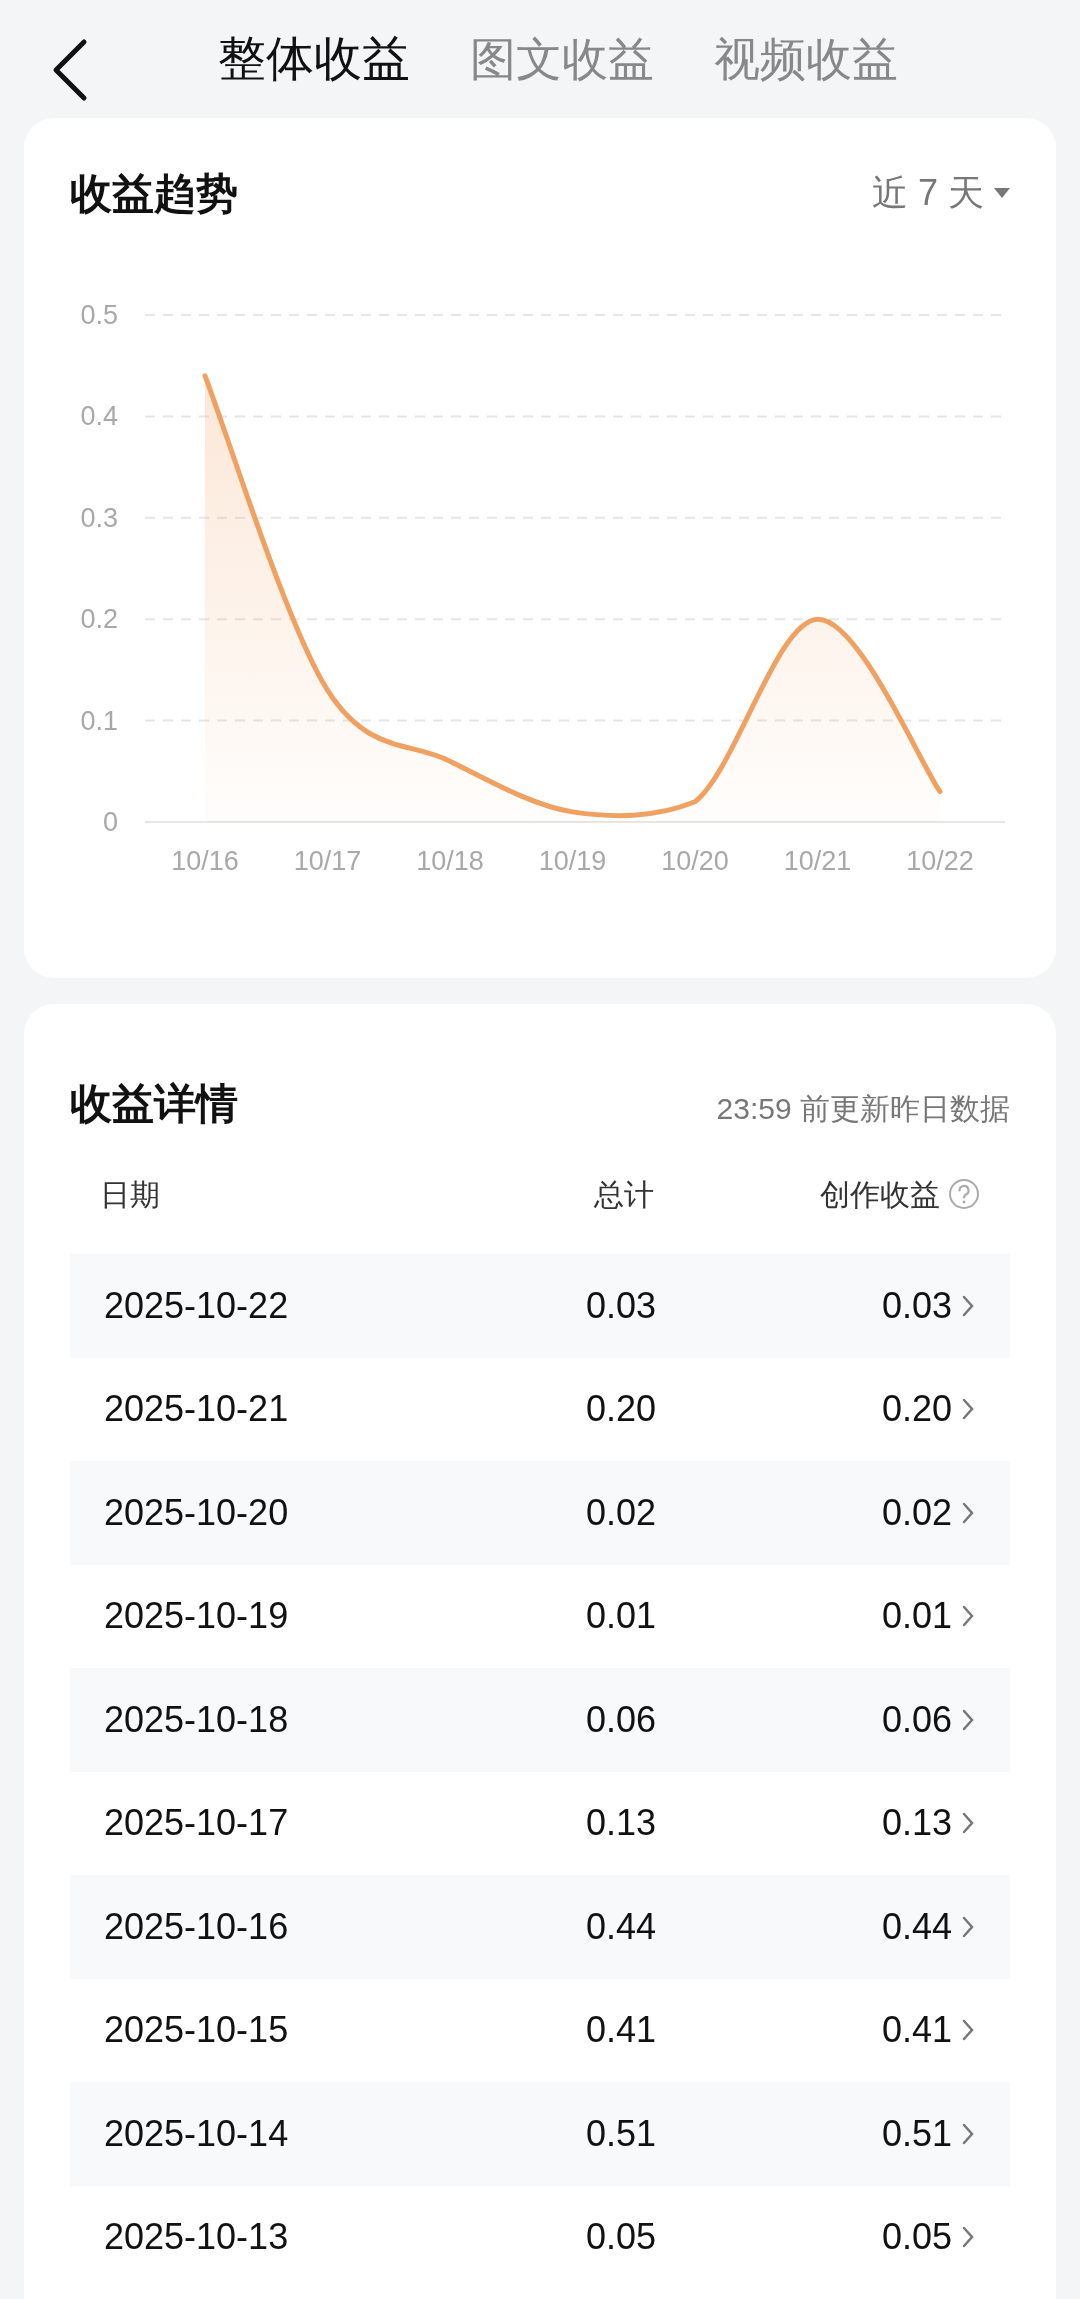  Describe the element at coordinates (540, 1927) in the screenshot. I see `table-row: 2025-10-16 0.44 0.44` at that location.